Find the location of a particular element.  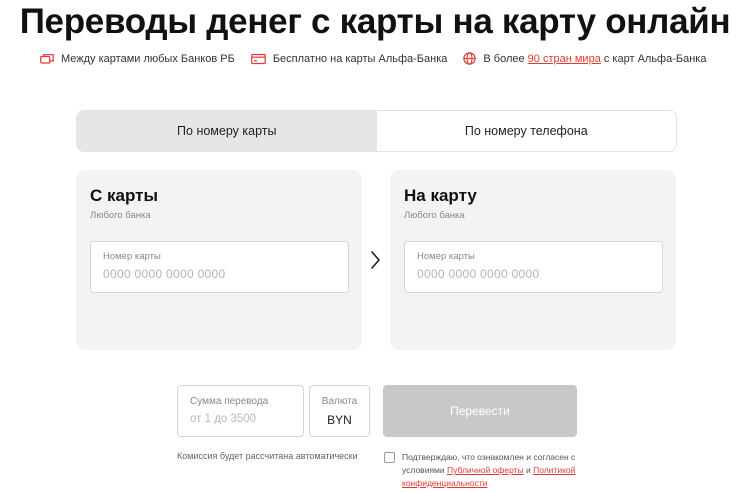

from-card-number-label: Номер карты is located at coordinates (132, 256).